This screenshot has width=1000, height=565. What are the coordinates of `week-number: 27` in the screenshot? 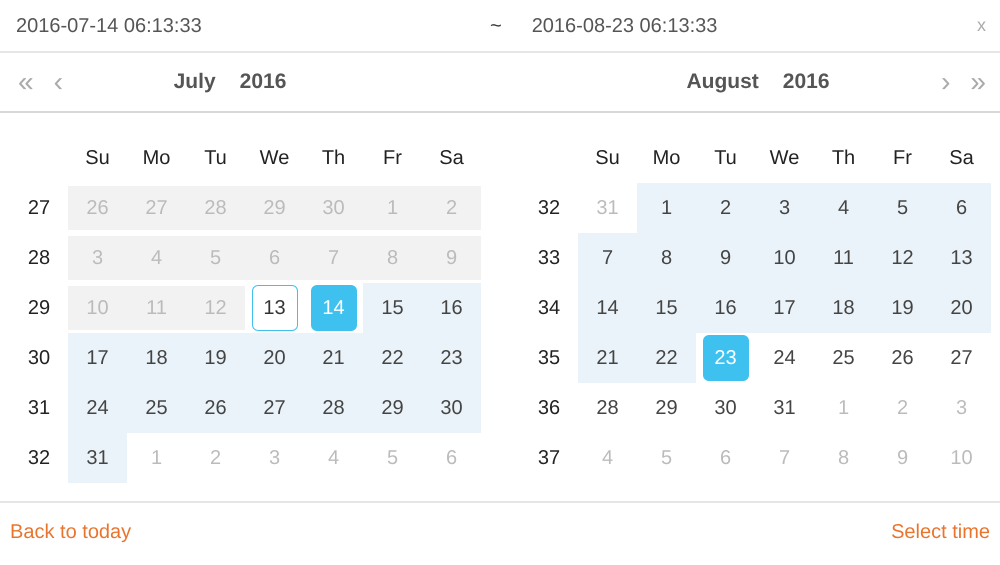 It's located at (39, 208).